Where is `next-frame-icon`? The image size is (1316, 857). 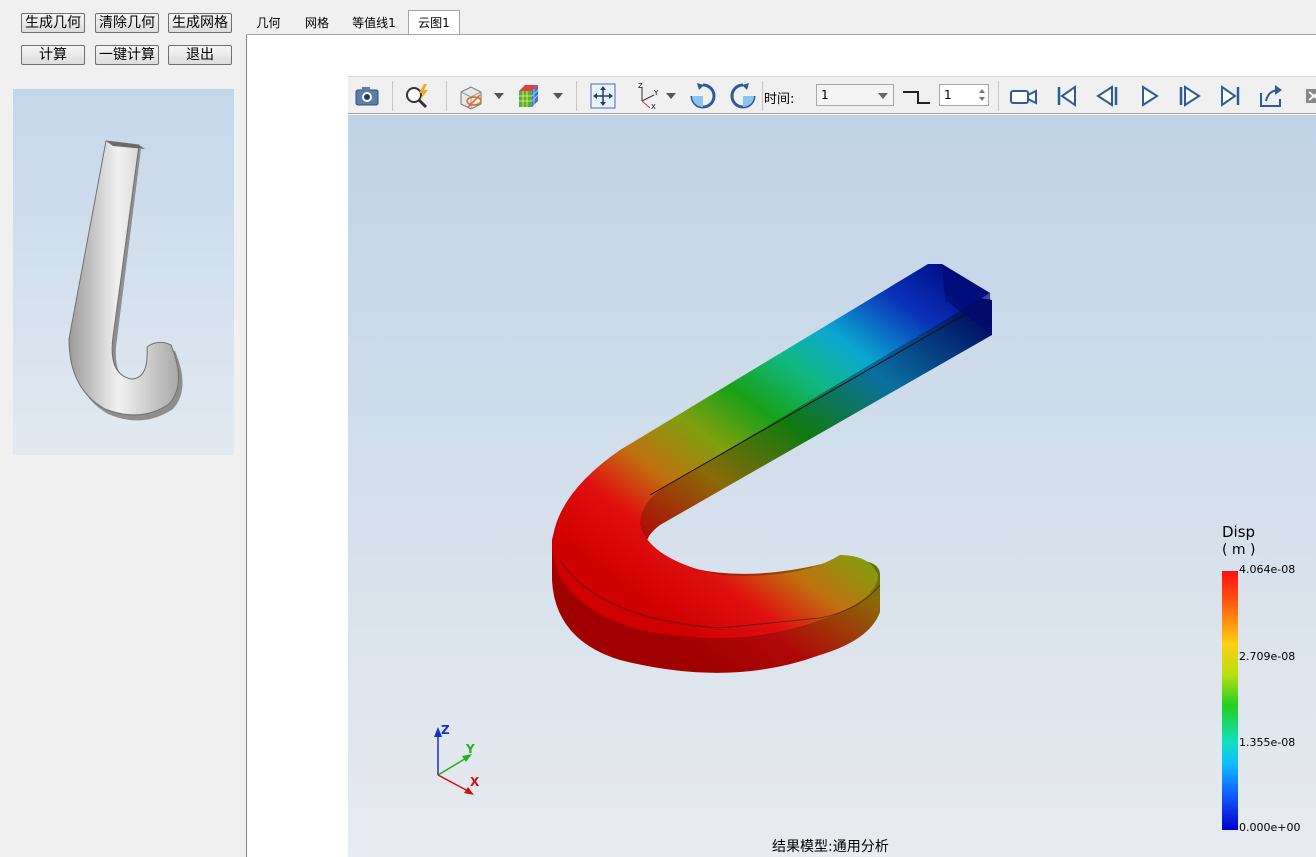
next-frame-icon is located at coordinates (1190, 96).